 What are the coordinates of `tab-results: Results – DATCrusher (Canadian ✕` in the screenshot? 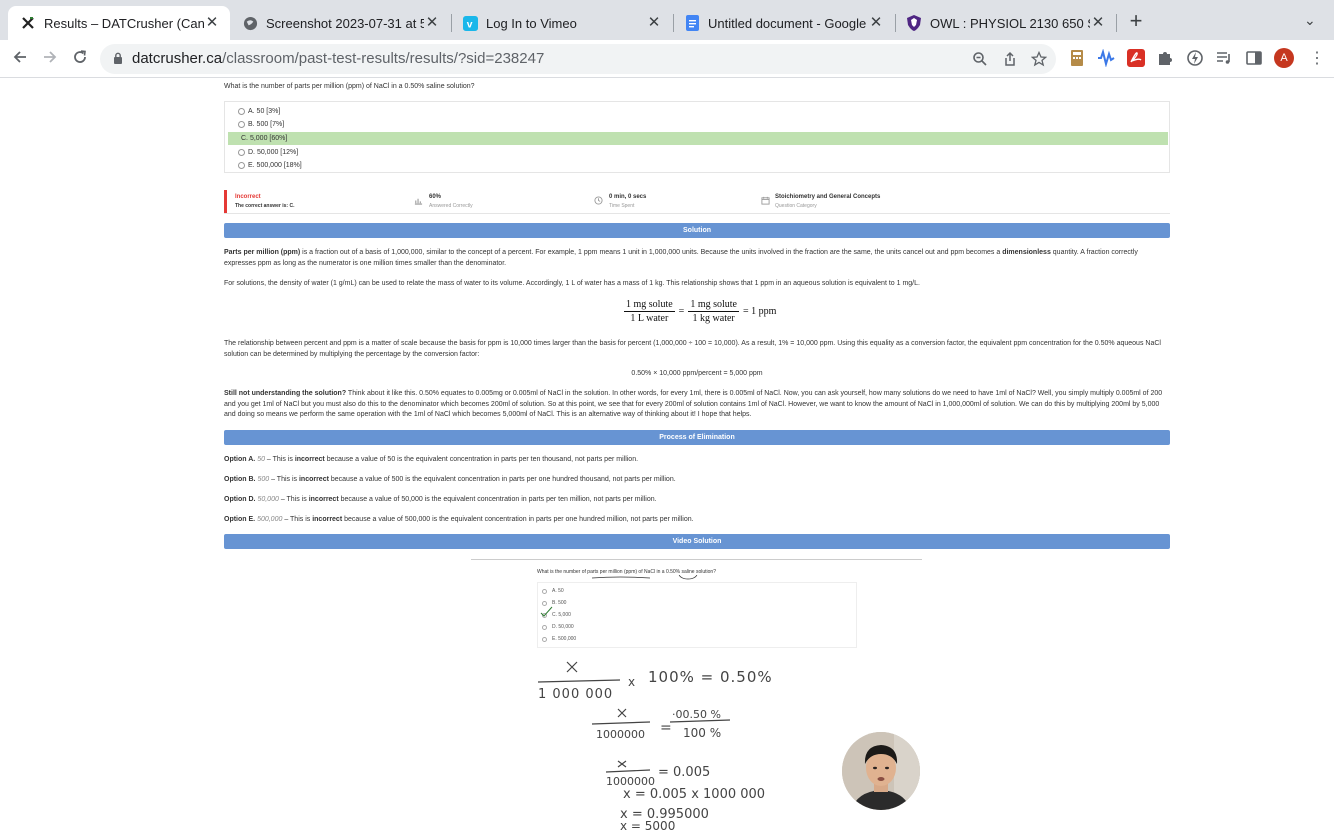 It's located at (119, 23).